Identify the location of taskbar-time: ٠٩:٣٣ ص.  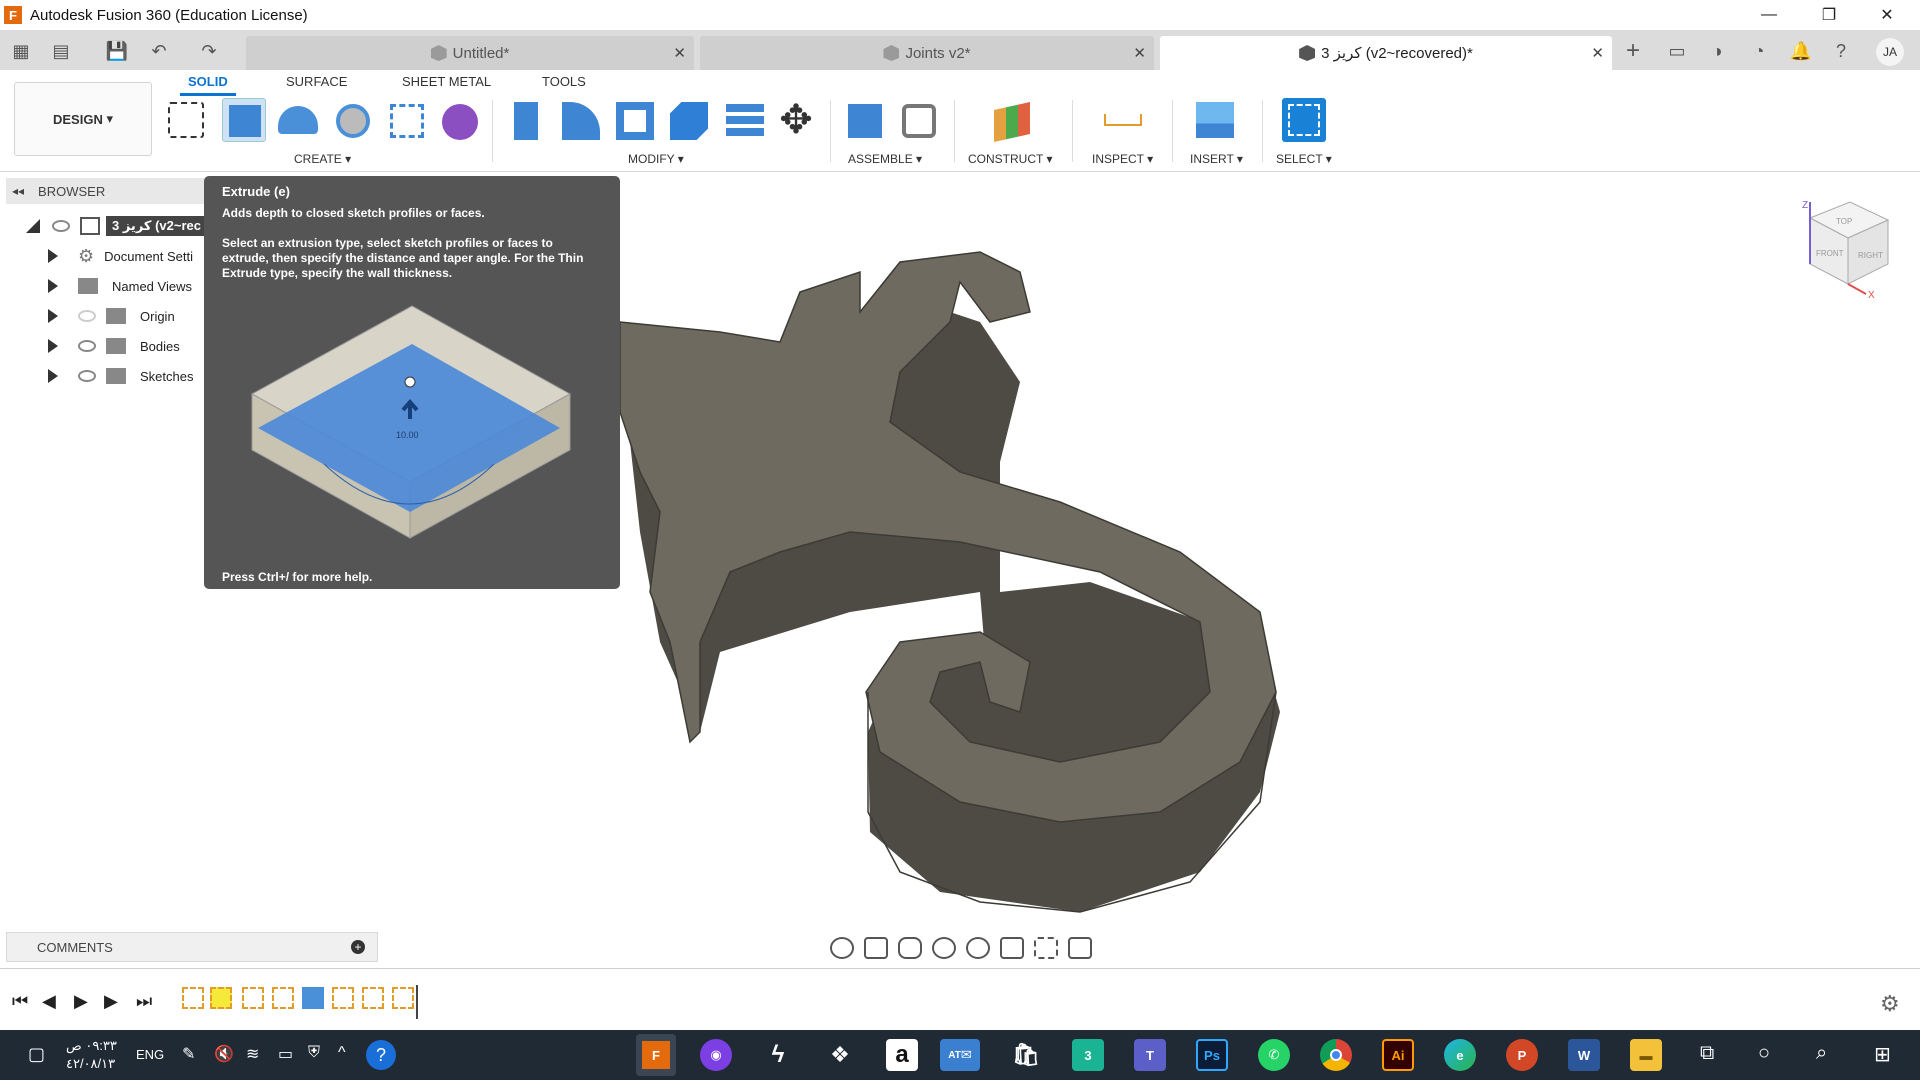
(91, 1046).